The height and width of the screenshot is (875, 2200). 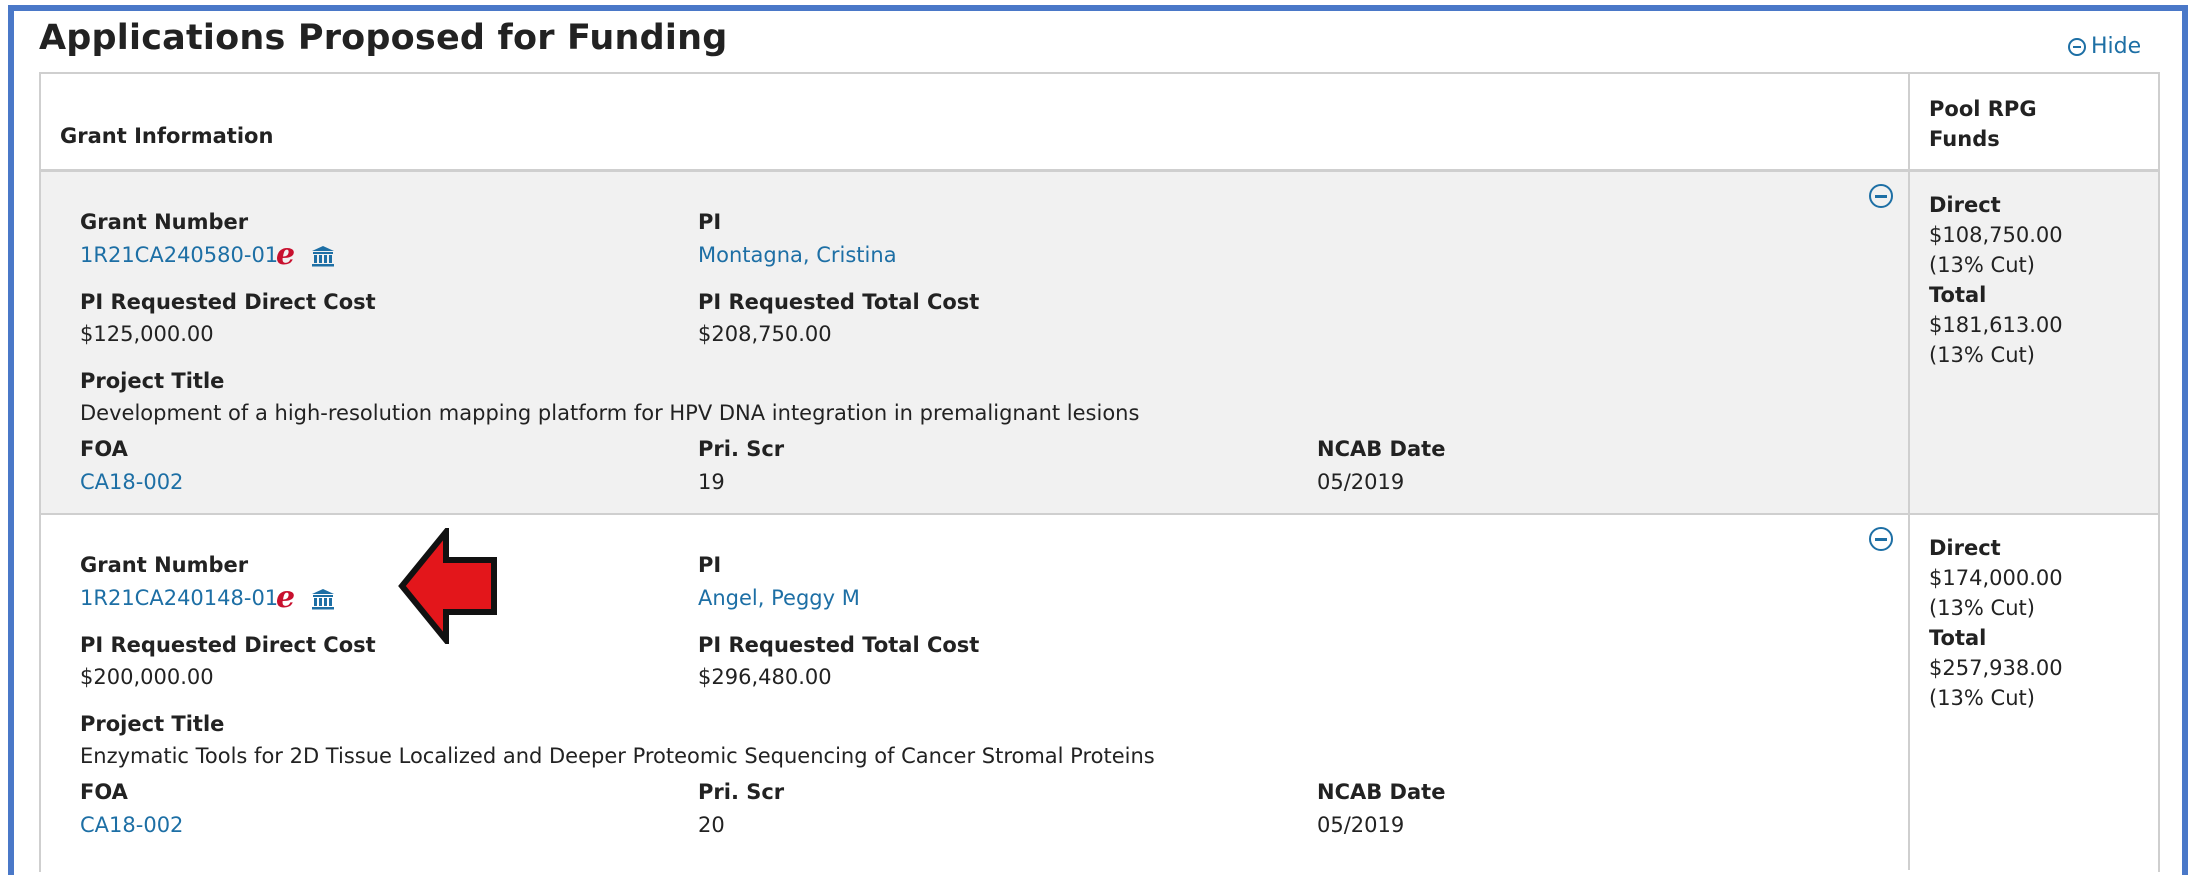 What do you see at coordinates (1996, 235) in the screenshot?
I see `pool-direct-value: $108,750.00` at bounding box center [1996, 235].